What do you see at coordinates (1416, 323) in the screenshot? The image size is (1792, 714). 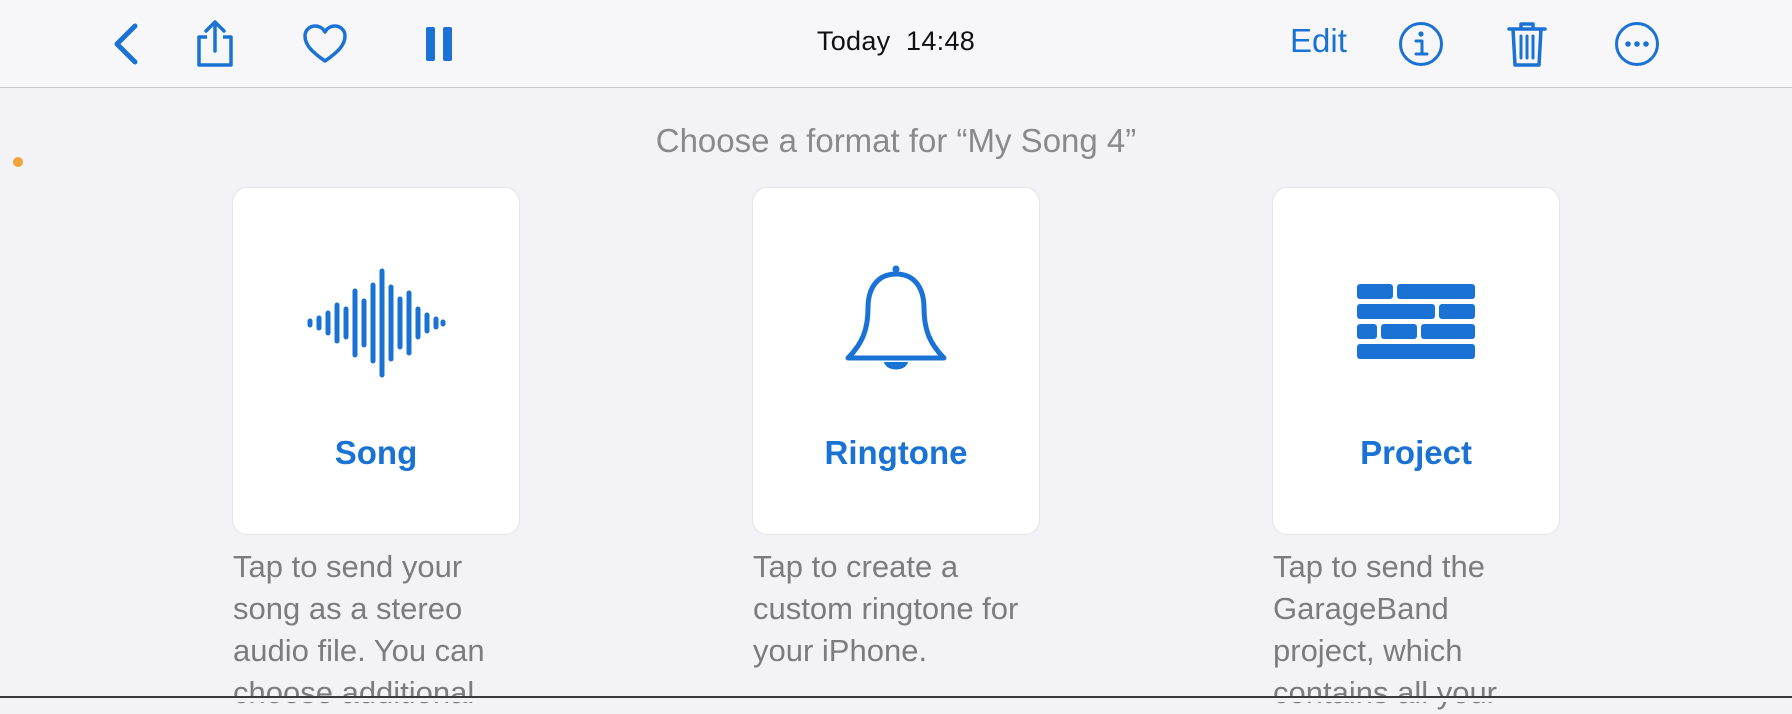 I see `bricks-icon` at bounding box center [1416, 323].